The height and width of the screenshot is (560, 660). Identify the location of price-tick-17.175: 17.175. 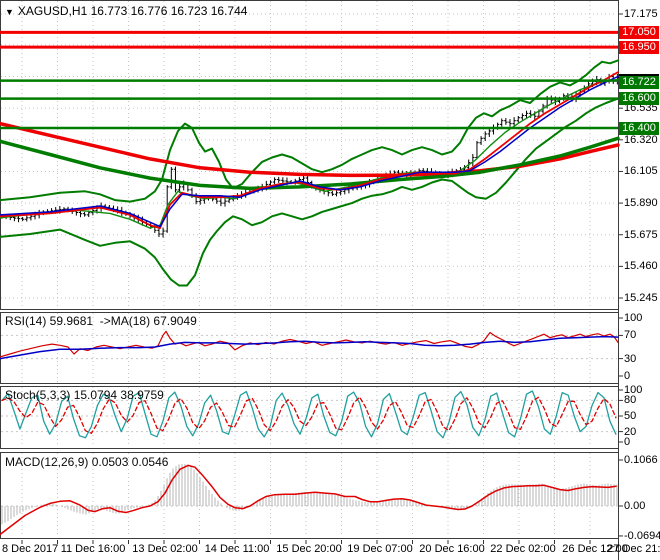
(641, 14).